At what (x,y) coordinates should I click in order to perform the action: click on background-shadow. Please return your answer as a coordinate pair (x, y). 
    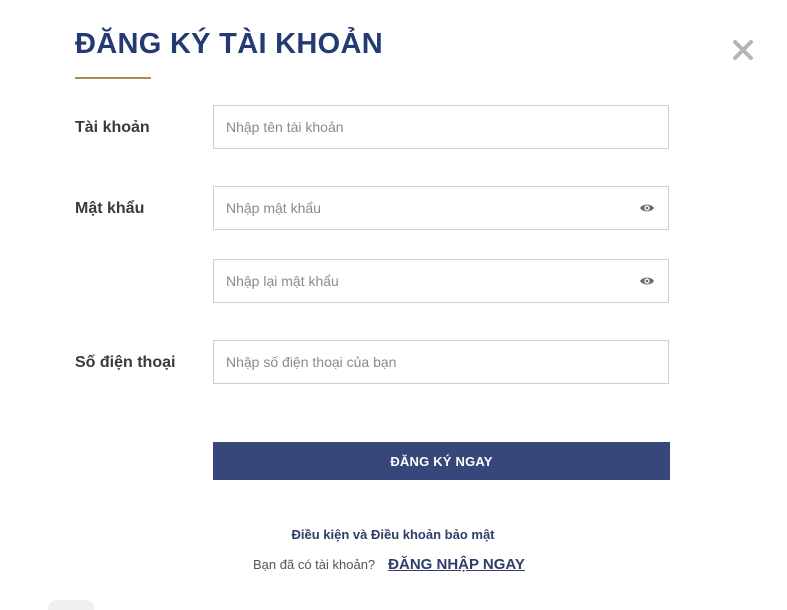
    Looking at the image, I should click on (71, 605).